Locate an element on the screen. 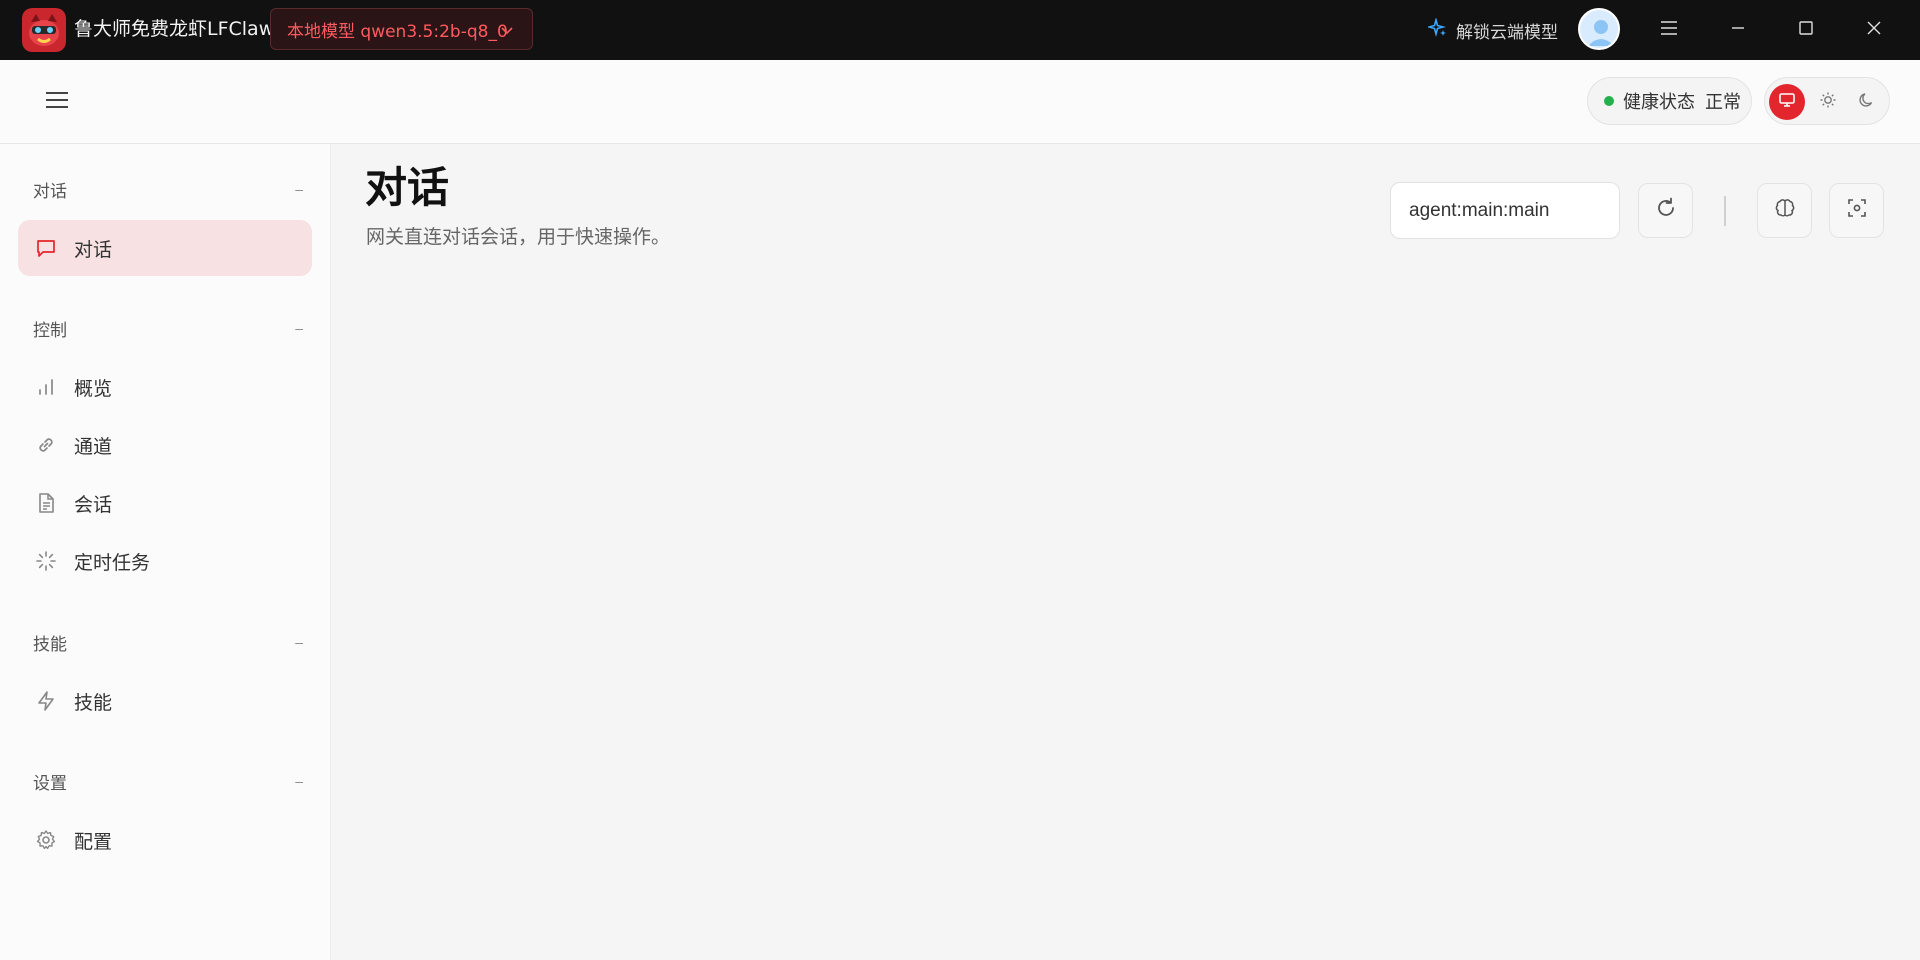 The width and height of the screenshot is (1920, 960). close-icon is located at coordinates (1874, 30).